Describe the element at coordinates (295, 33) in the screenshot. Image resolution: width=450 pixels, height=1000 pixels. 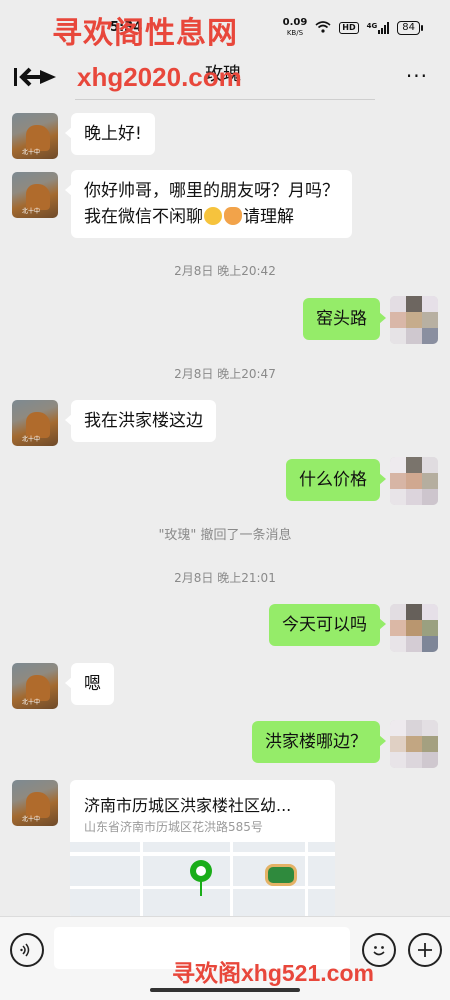
I see `network-speed-unit: KB/S` at that location.